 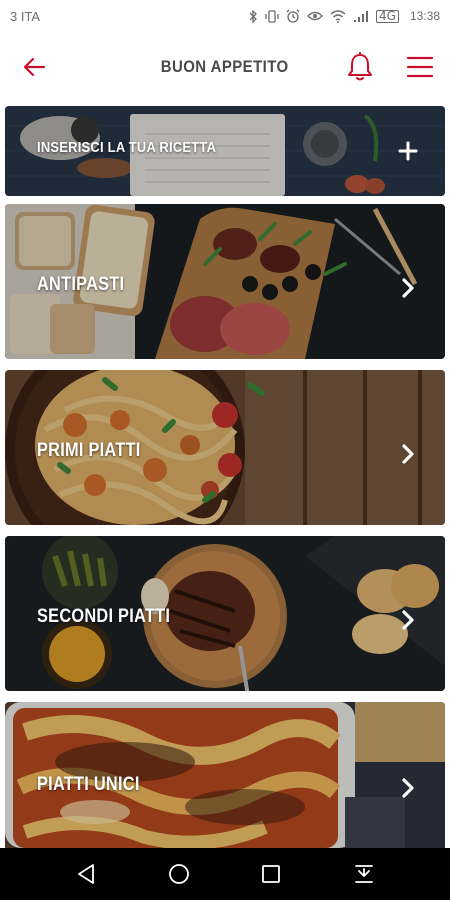 What do you see at coordinates (387, 16) in the screenshot?
I see `battery-icon: 4G` at bounding box center [387, 16].